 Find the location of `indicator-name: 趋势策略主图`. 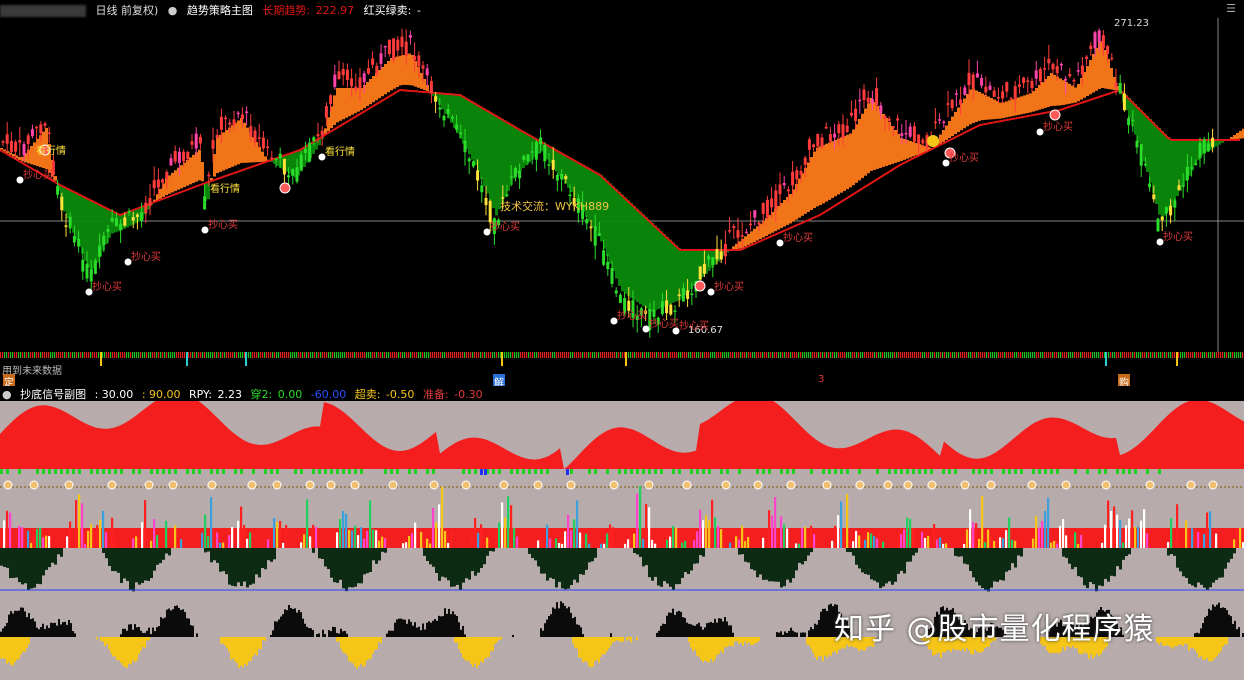

indicator-name: 趋势策略主图 is located at coordinates (220, 10).